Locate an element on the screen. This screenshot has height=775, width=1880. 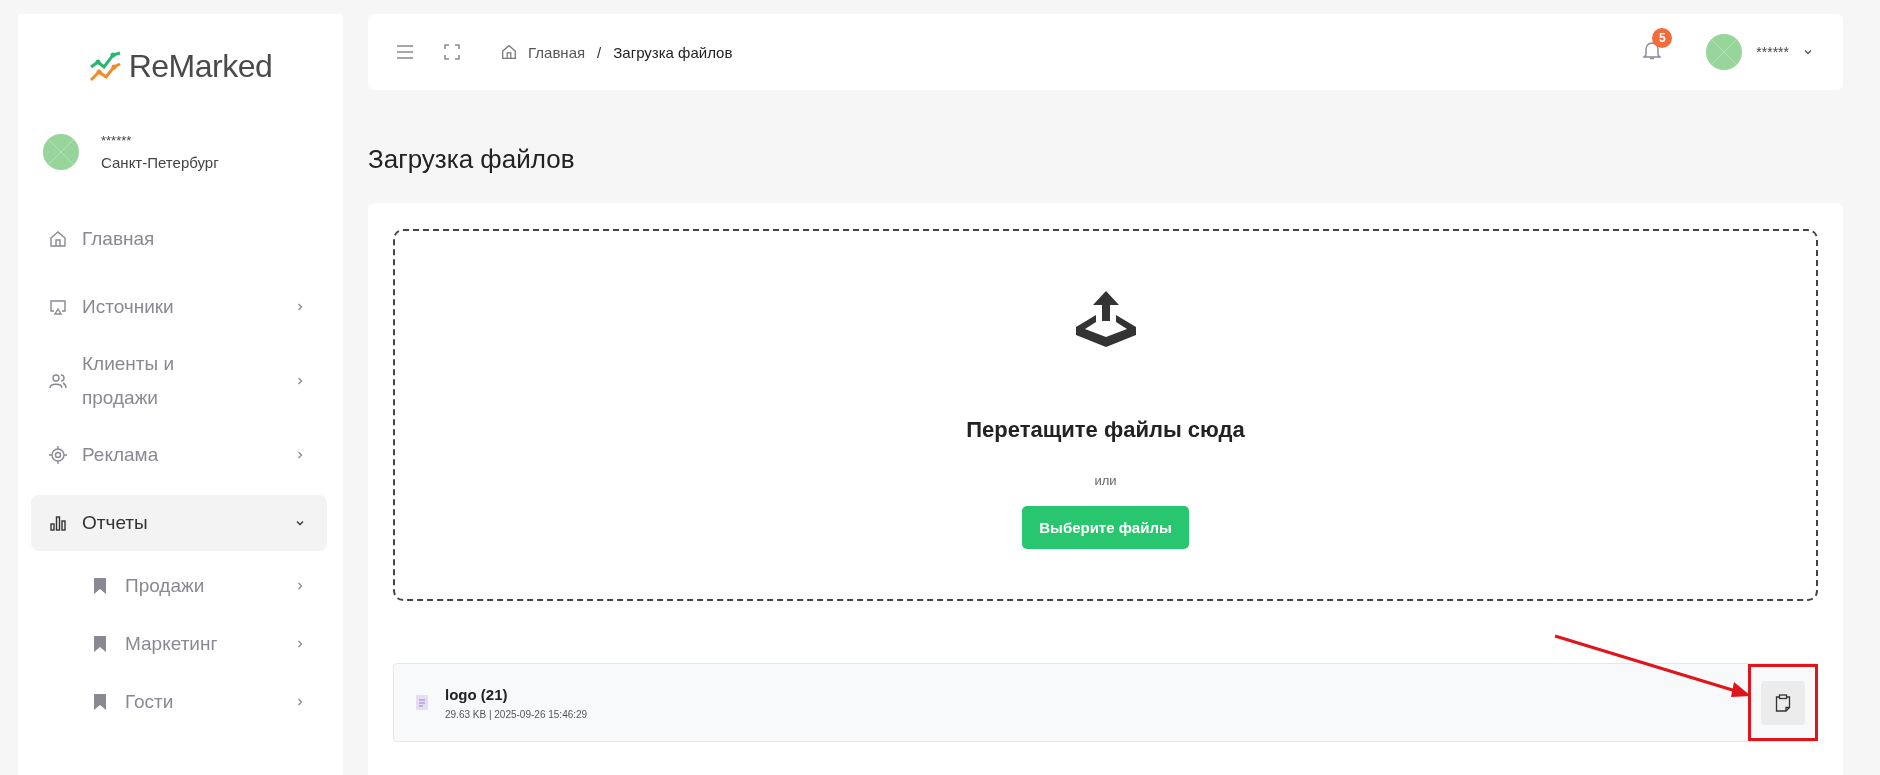
bell-icon is located at coordinates (1652, 50).